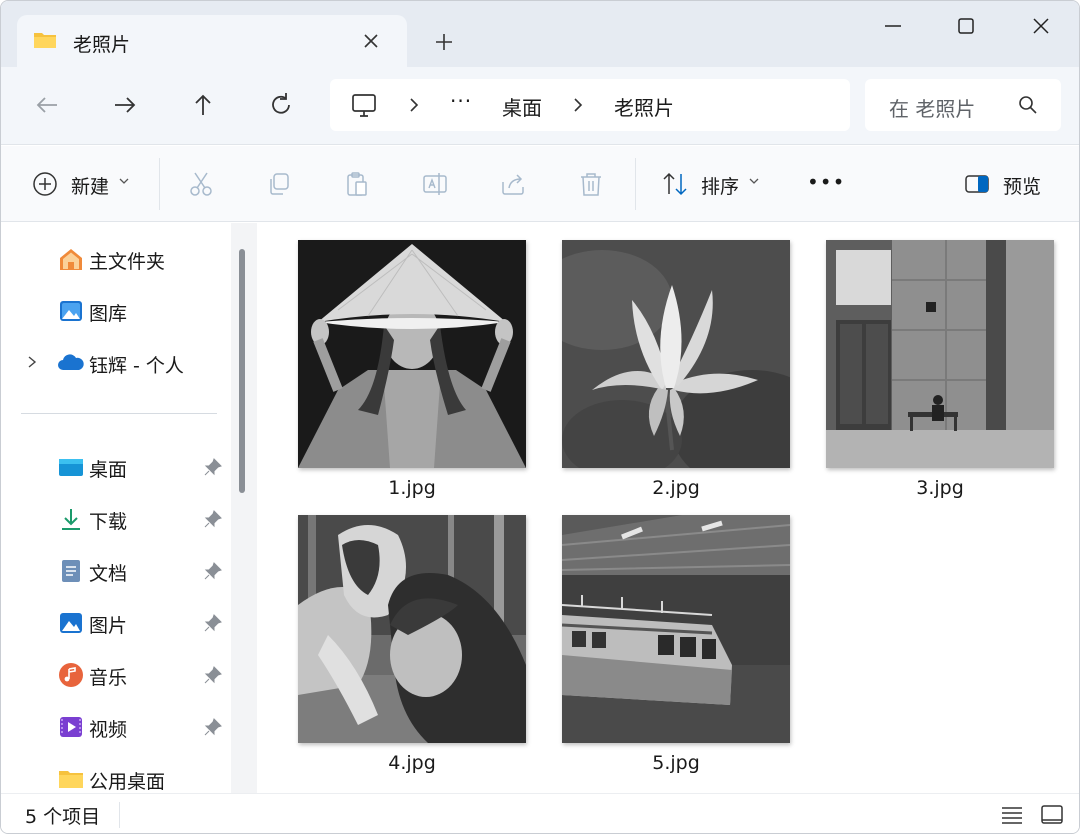  I want to click on file-name: 1.jpg, so click(412, 488).